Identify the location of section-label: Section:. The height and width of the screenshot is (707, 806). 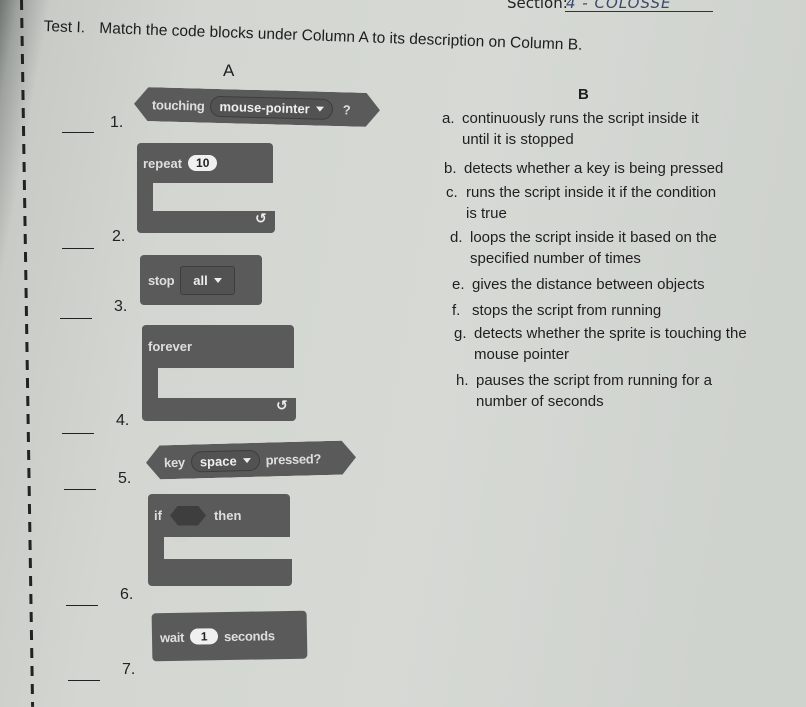
(537, 6).